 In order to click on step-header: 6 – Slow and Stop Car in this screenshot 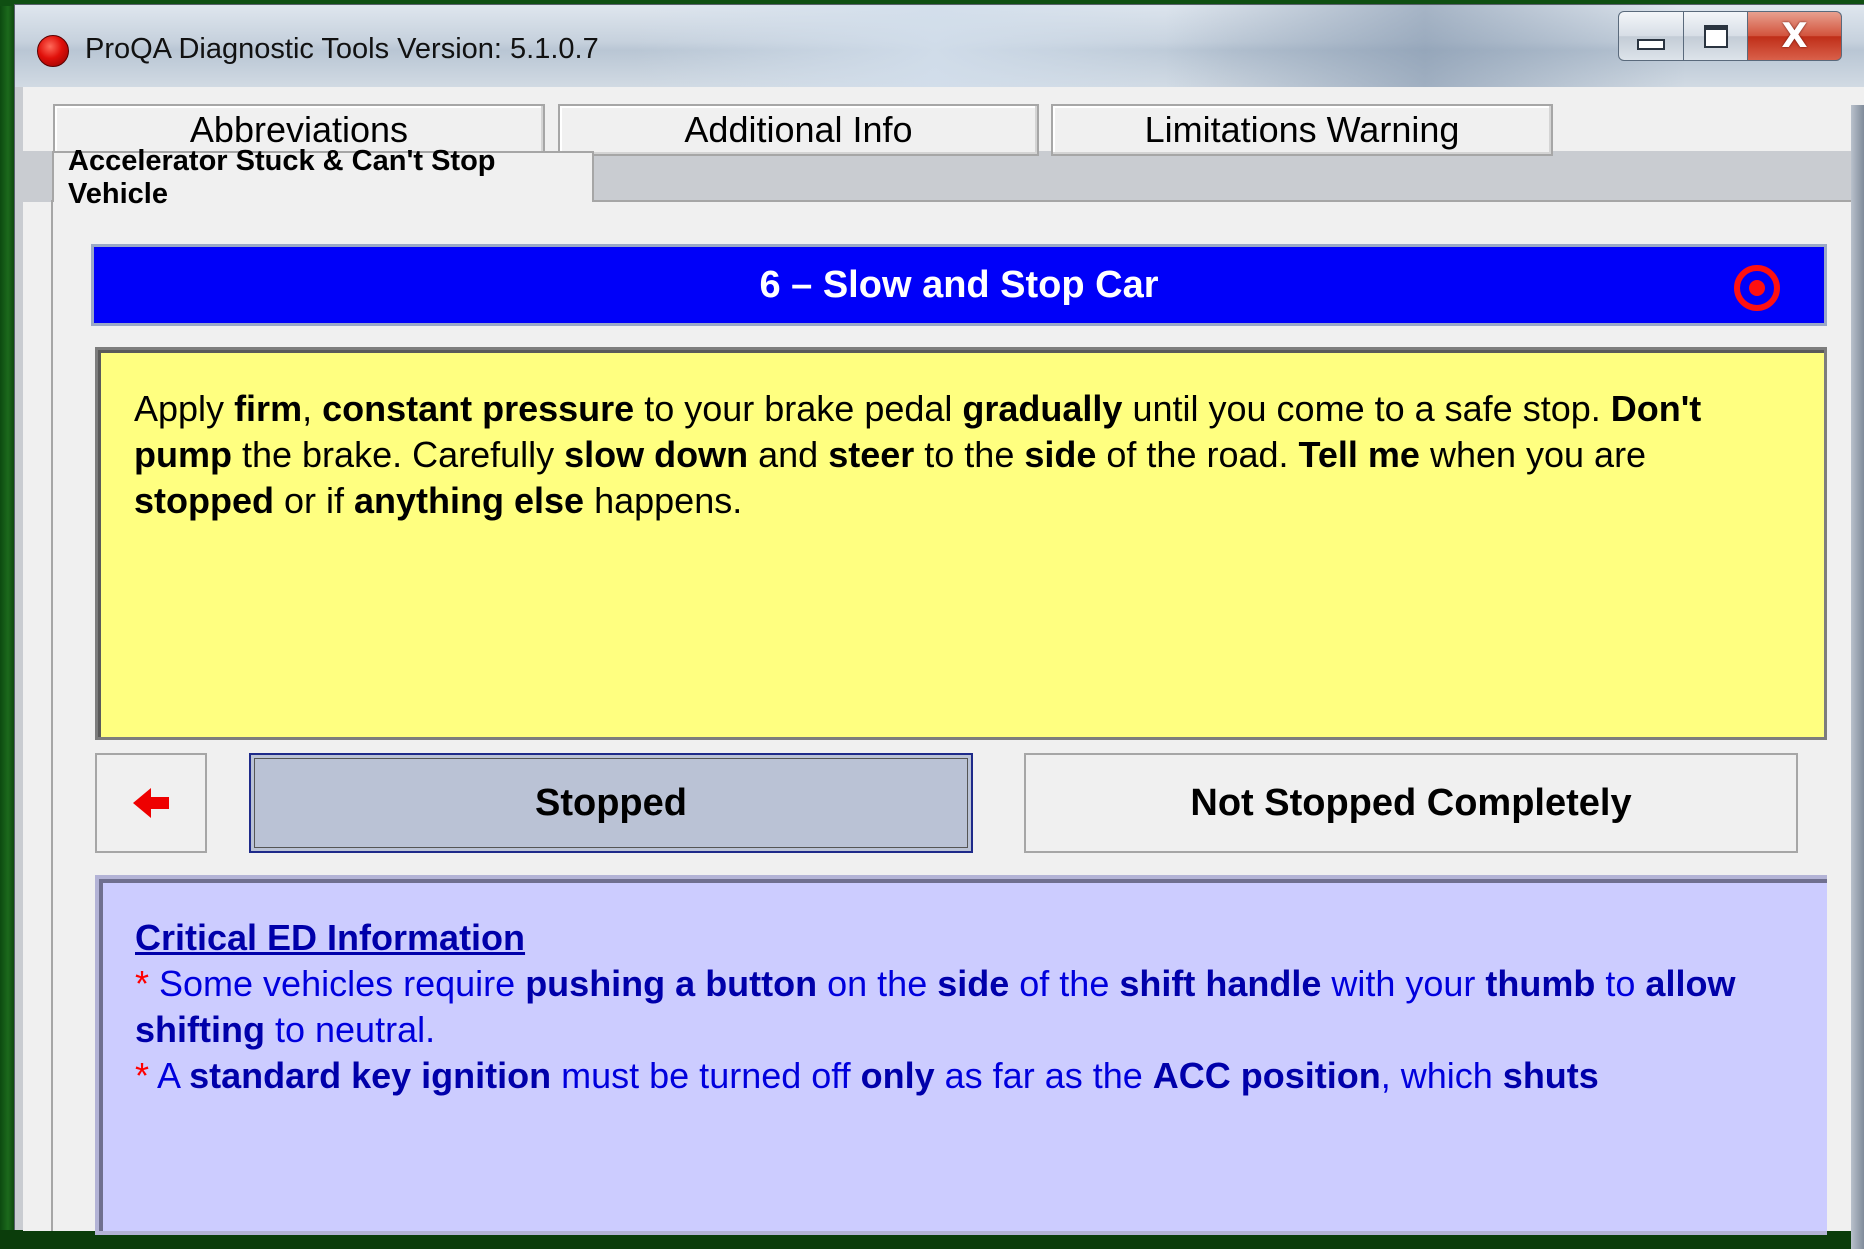, I will do `click(959, 285)`.